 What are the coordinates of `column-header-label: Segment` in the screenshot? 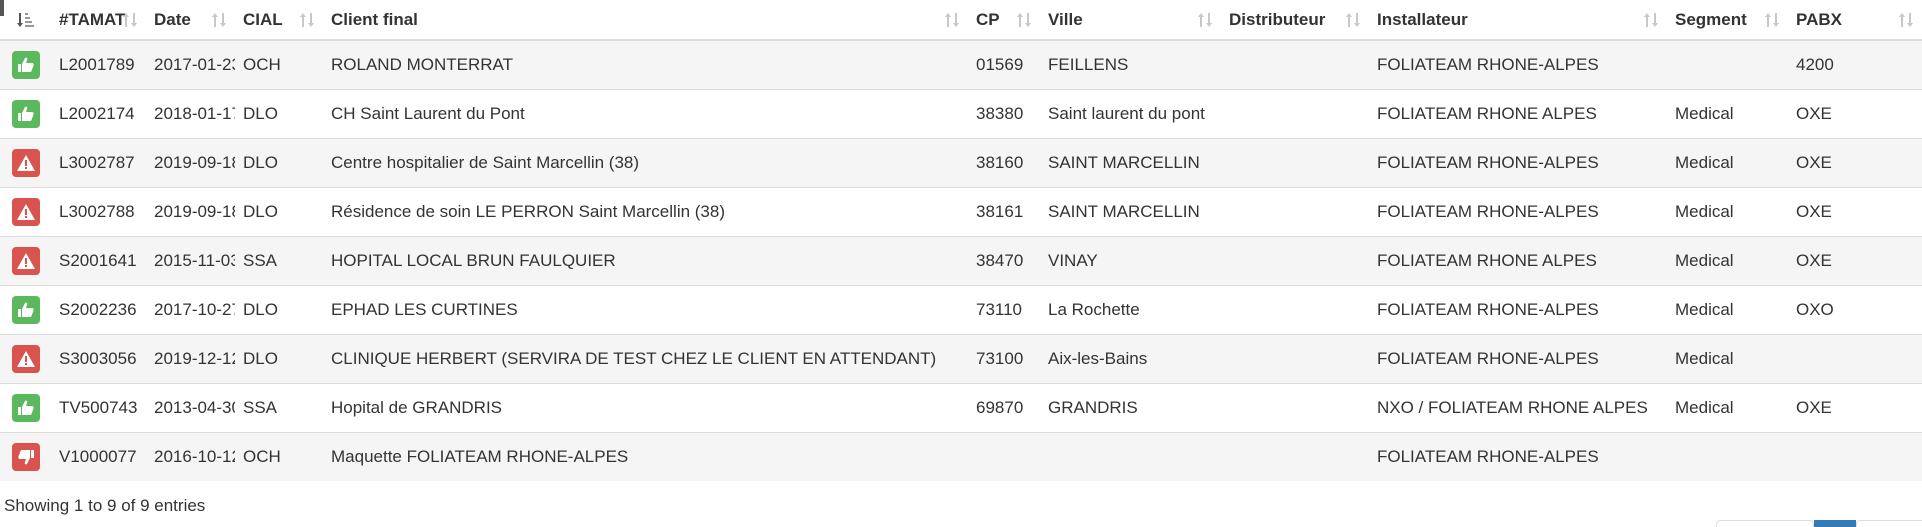 It's located at (1711, 19).